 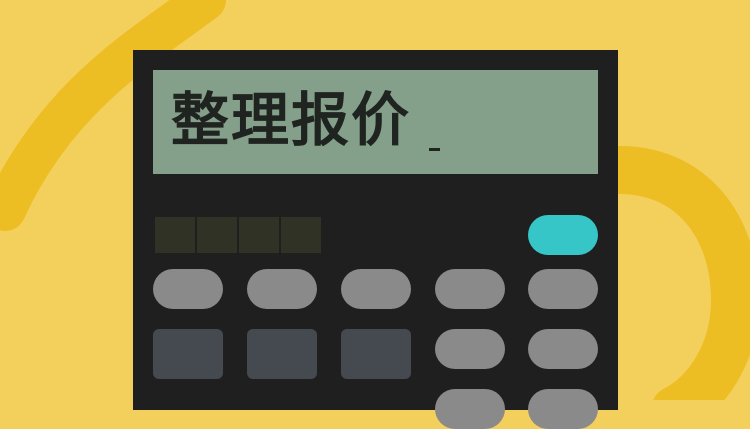 What do you see at coordinates (470, 349) in the screenshot?
I see `key-row2-col4` at bounding box center [470, 349].